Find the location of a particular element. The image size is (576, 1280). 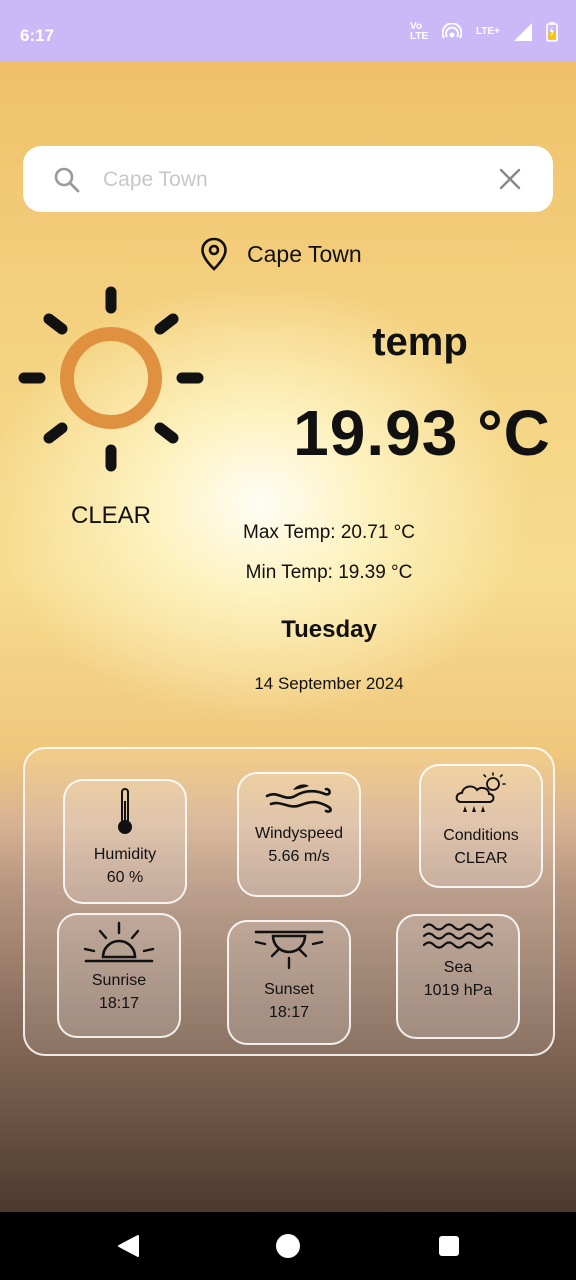

sunrise-card: Sunrise 18:17 is located at coordinates (119, 975).